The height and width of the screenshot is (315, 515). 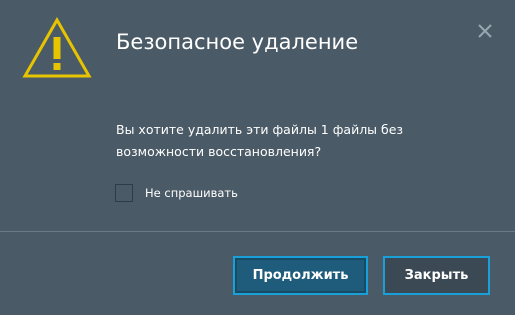 I want to click on footer-divider, so click(x=257, y=231).